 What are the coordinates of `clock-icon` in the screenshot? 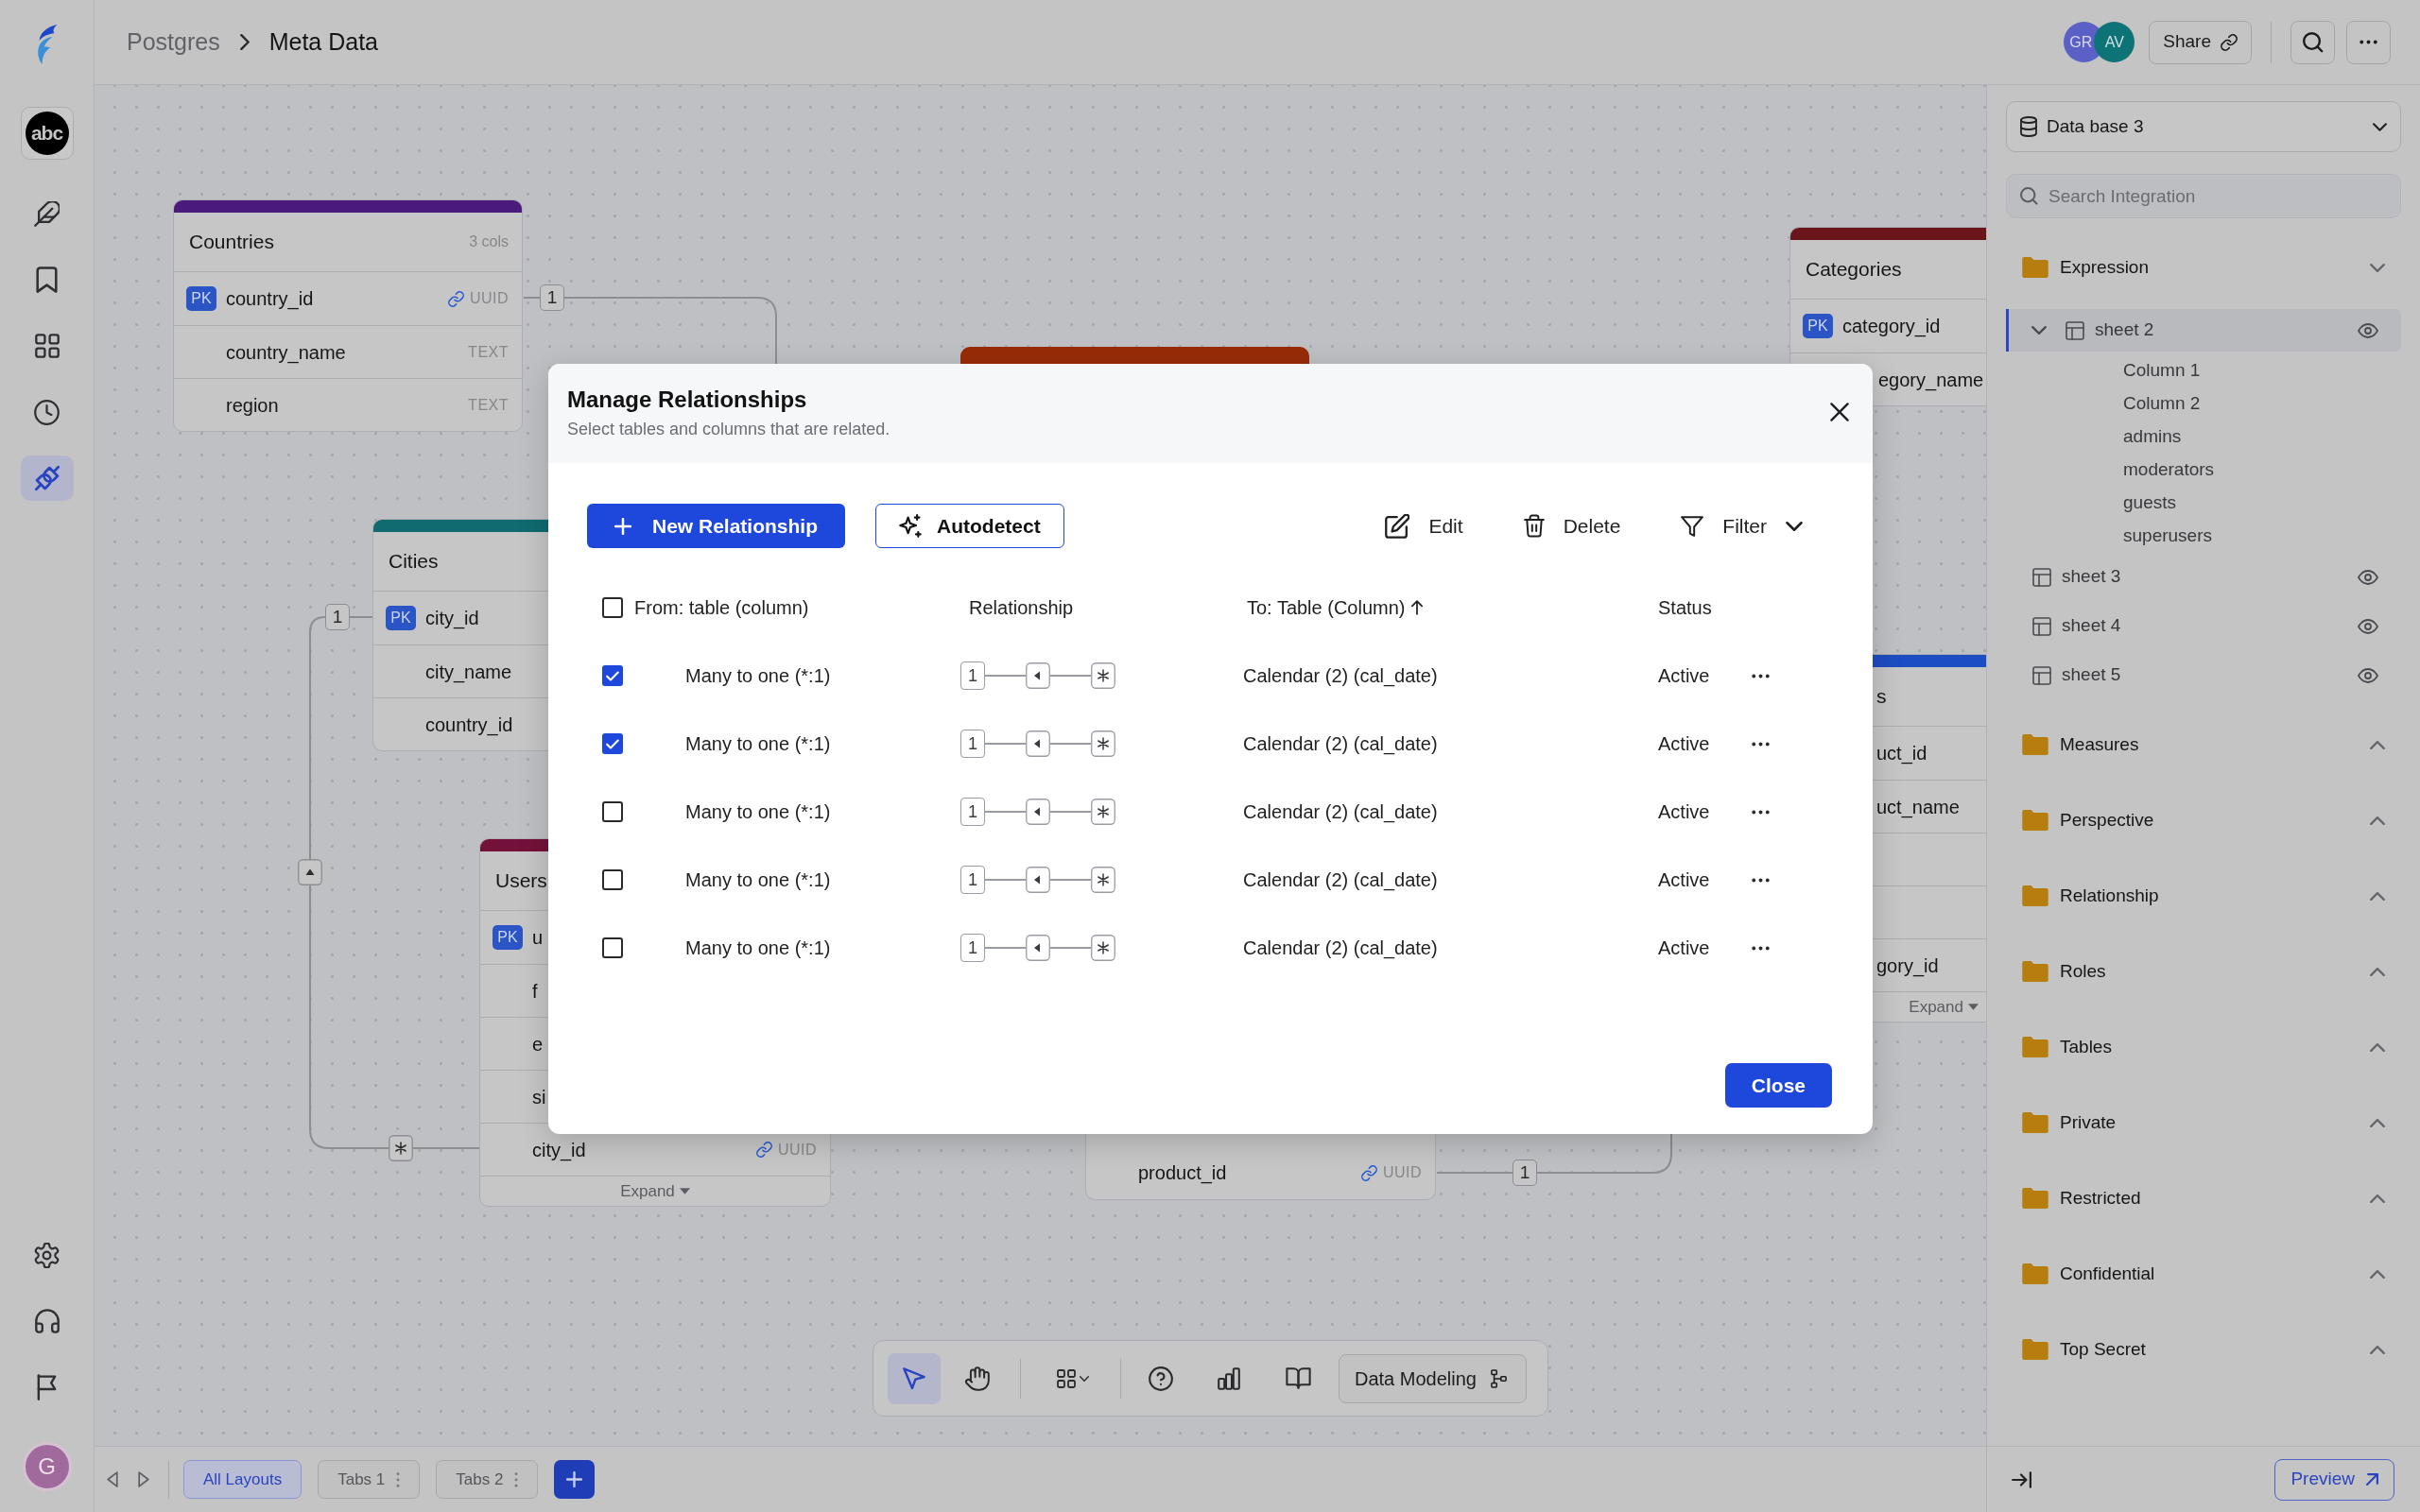 It's located at (47, 412).